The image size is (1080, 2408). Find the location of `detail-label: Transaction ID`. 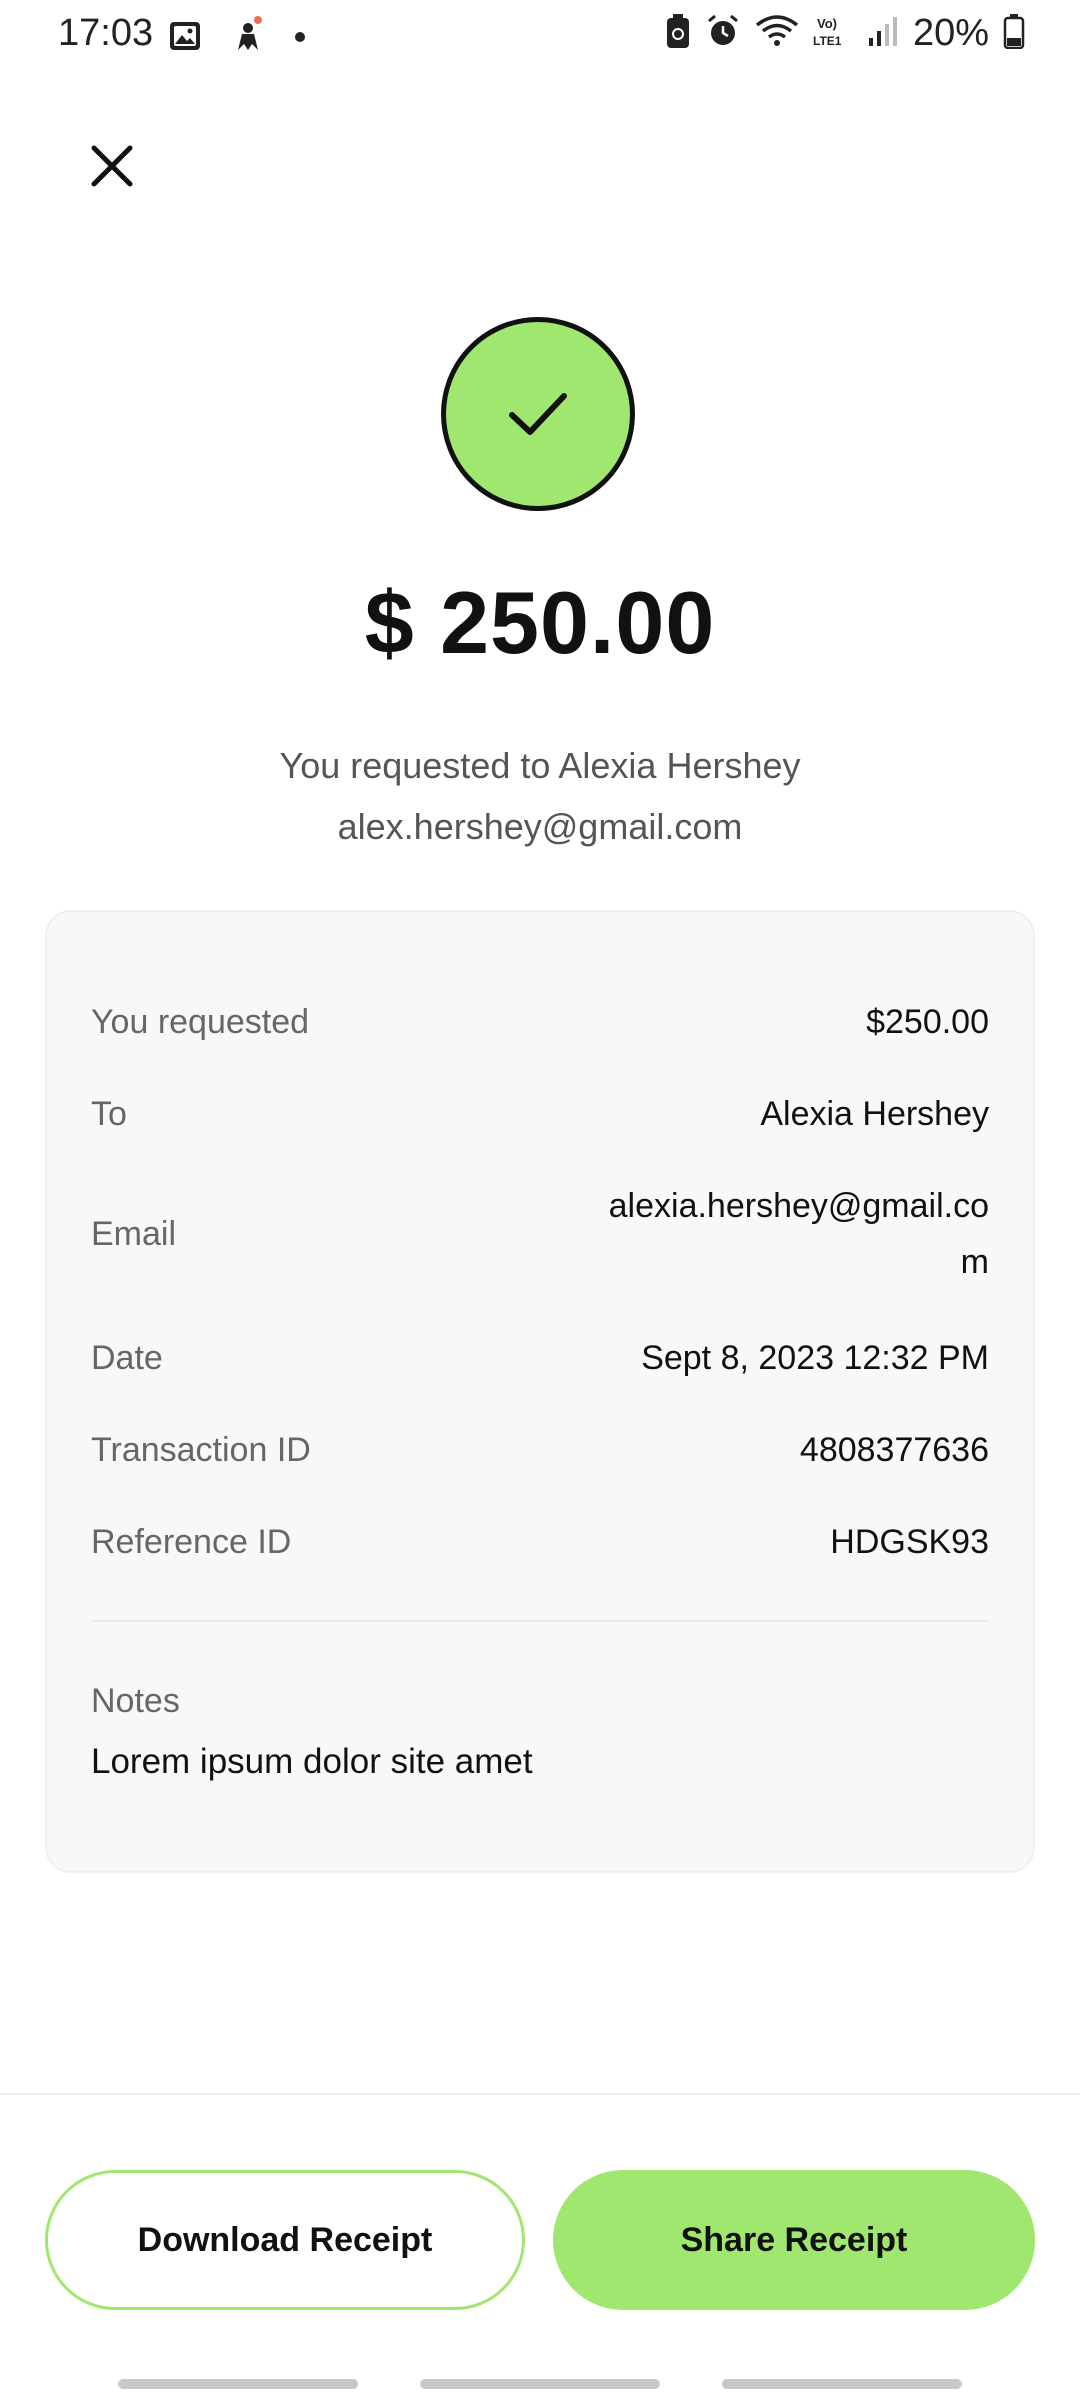

detail-label: Transaction ID is located at coordinates (201, 1449).